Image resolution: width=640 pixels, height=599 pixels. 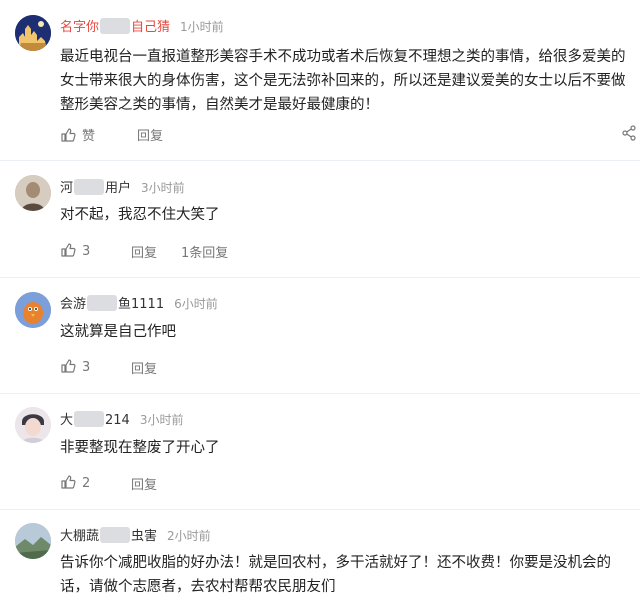 I want to click on like-count: 2, so click(x=86, y=483).